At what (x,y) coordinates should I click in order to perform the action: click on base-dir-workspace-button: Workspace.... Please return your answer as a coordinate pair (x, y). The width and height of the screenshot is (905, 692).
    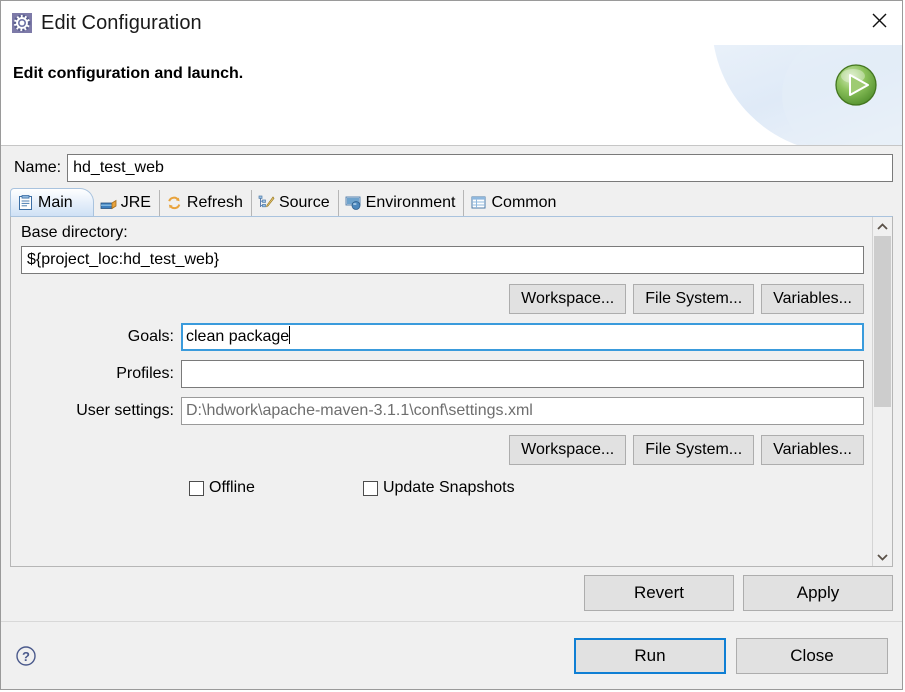
    Looking at the image, I should click on (568, 299).